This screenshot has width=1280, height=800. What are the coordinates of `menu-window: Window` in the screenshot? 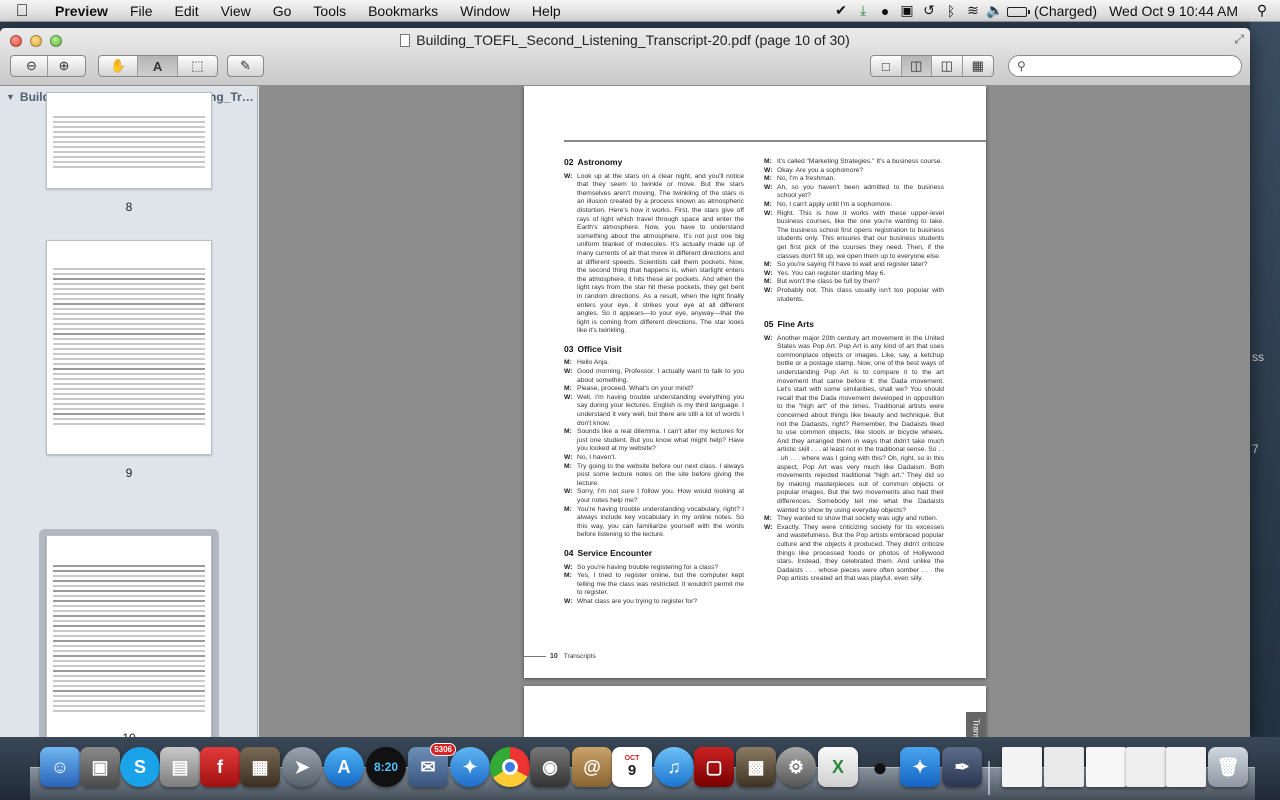 It's located at (485, 11).